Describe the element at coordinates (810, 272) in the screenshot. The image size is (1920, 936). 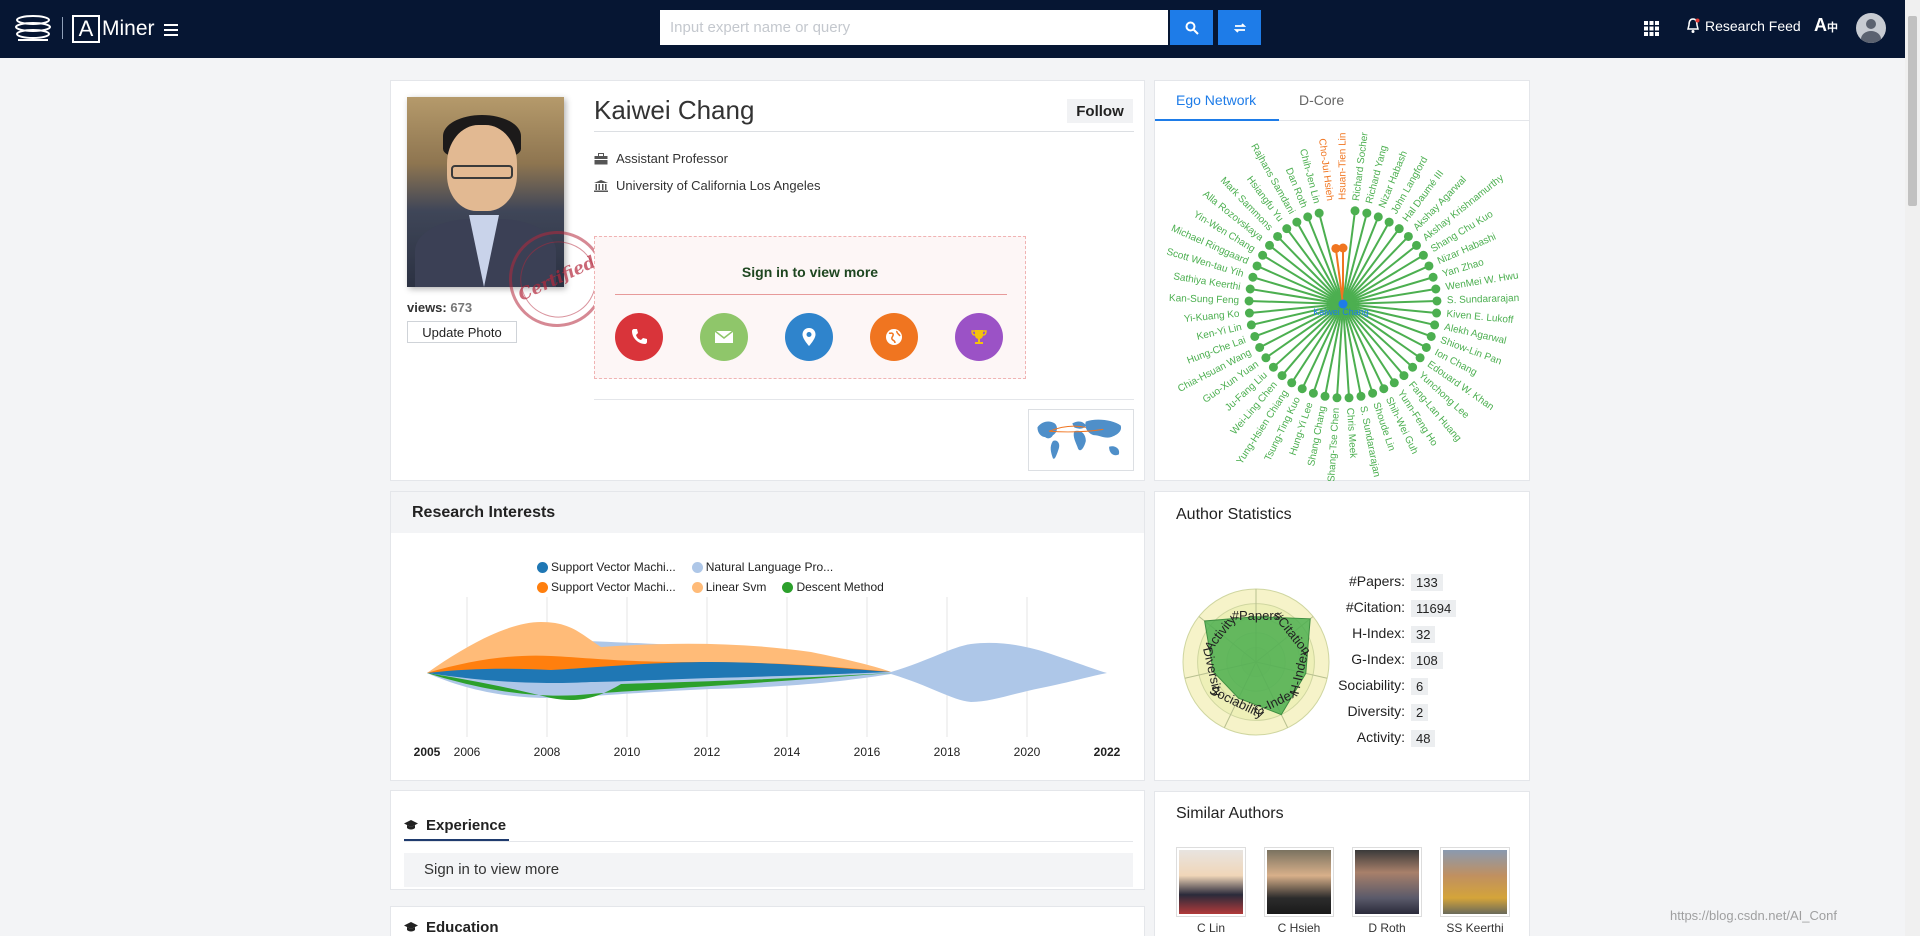
I see `sign-in-link: Sign in to view more` at that location.